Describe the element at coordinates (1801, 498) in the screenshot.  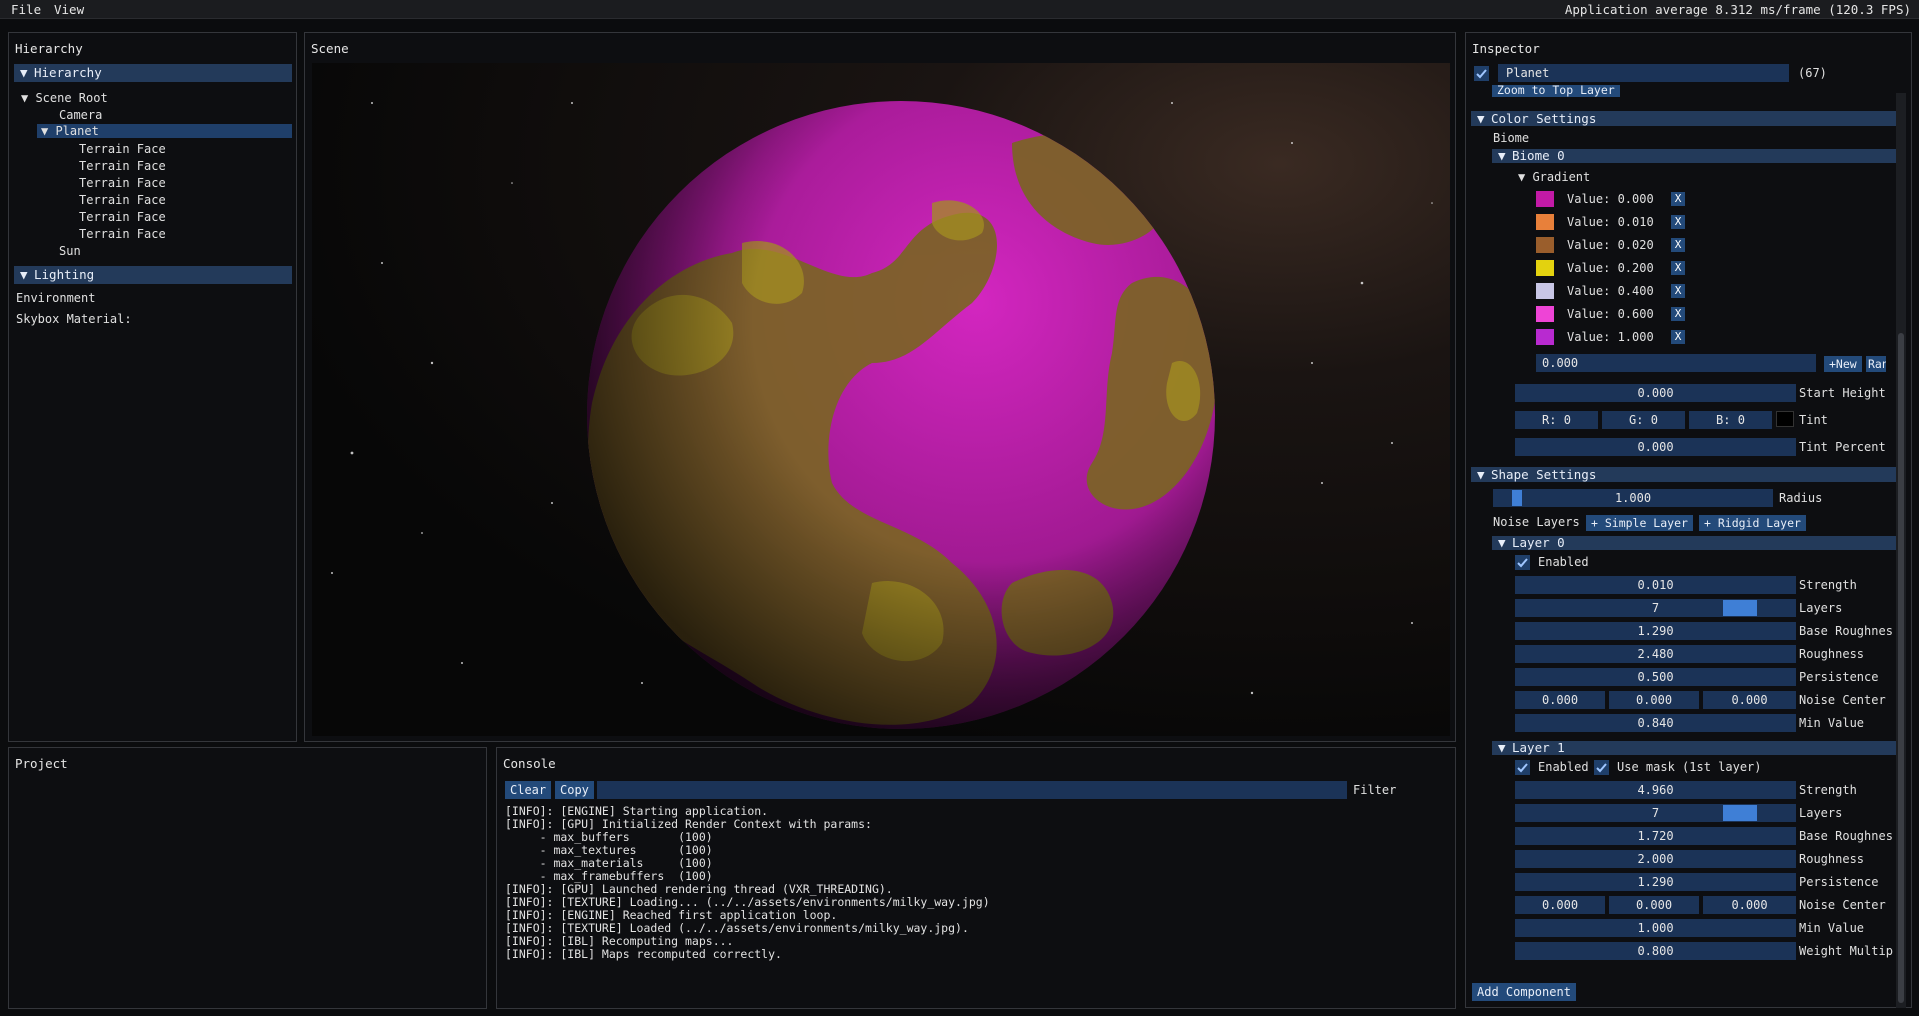
I see `radius-label: Radius` at that location.